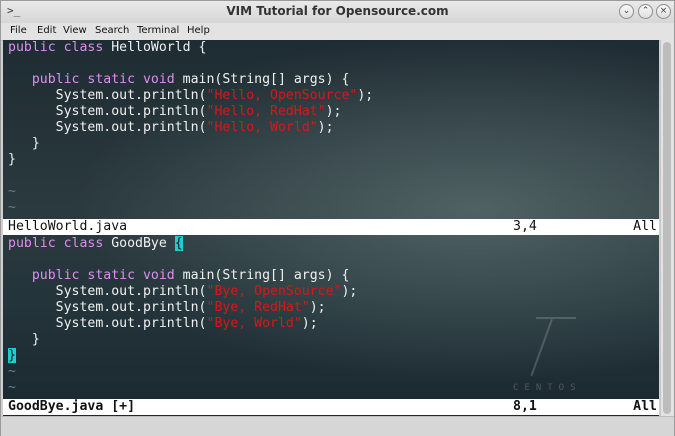  I want to click on text-cursor: {, so click(178, 243).